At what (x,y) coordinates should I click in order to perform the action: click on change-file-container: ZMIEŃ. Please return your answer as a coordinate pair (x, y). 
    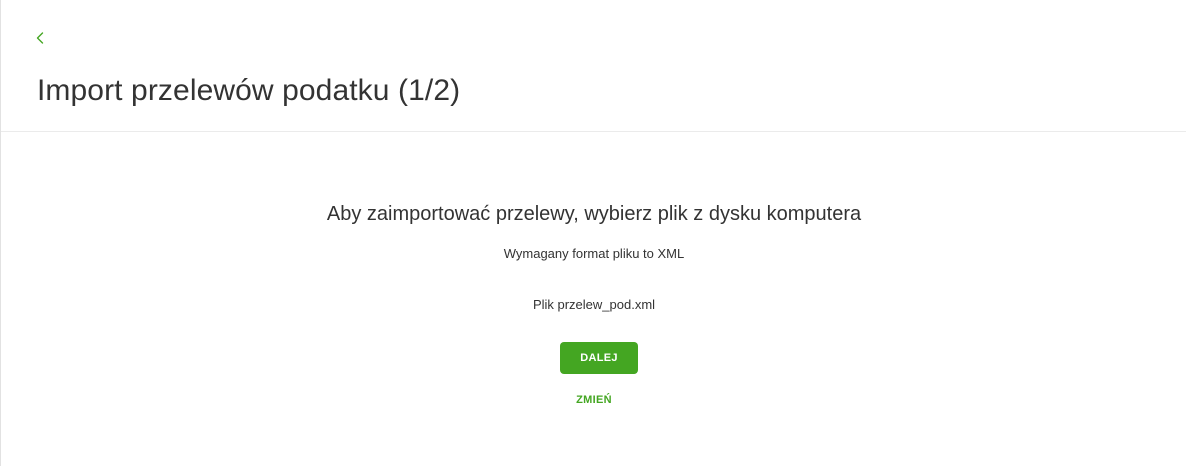
    Looking at the image, I should click on (593, 399).